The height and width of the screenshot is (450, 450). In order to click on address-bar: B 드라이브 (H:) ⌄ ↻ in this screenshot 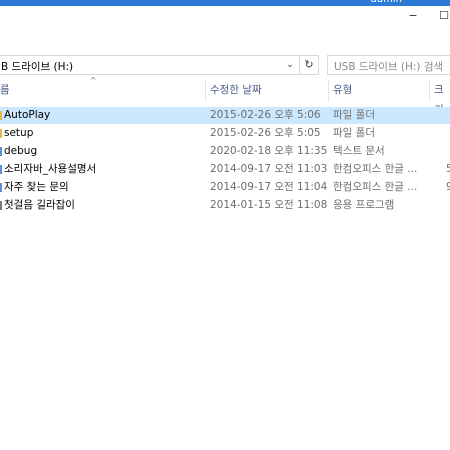, I will do `click(159, 65)`.